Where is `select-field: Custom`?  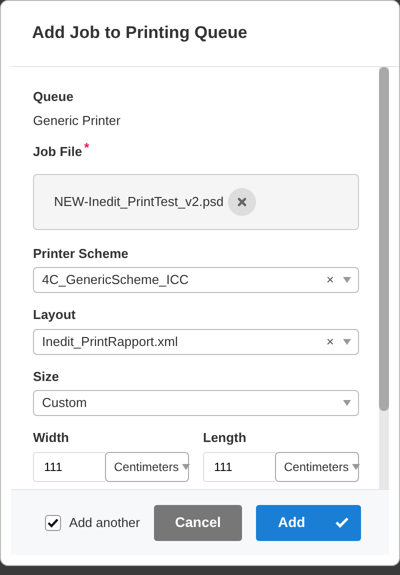 select-field: Custom is located at coordinates (196, 403).